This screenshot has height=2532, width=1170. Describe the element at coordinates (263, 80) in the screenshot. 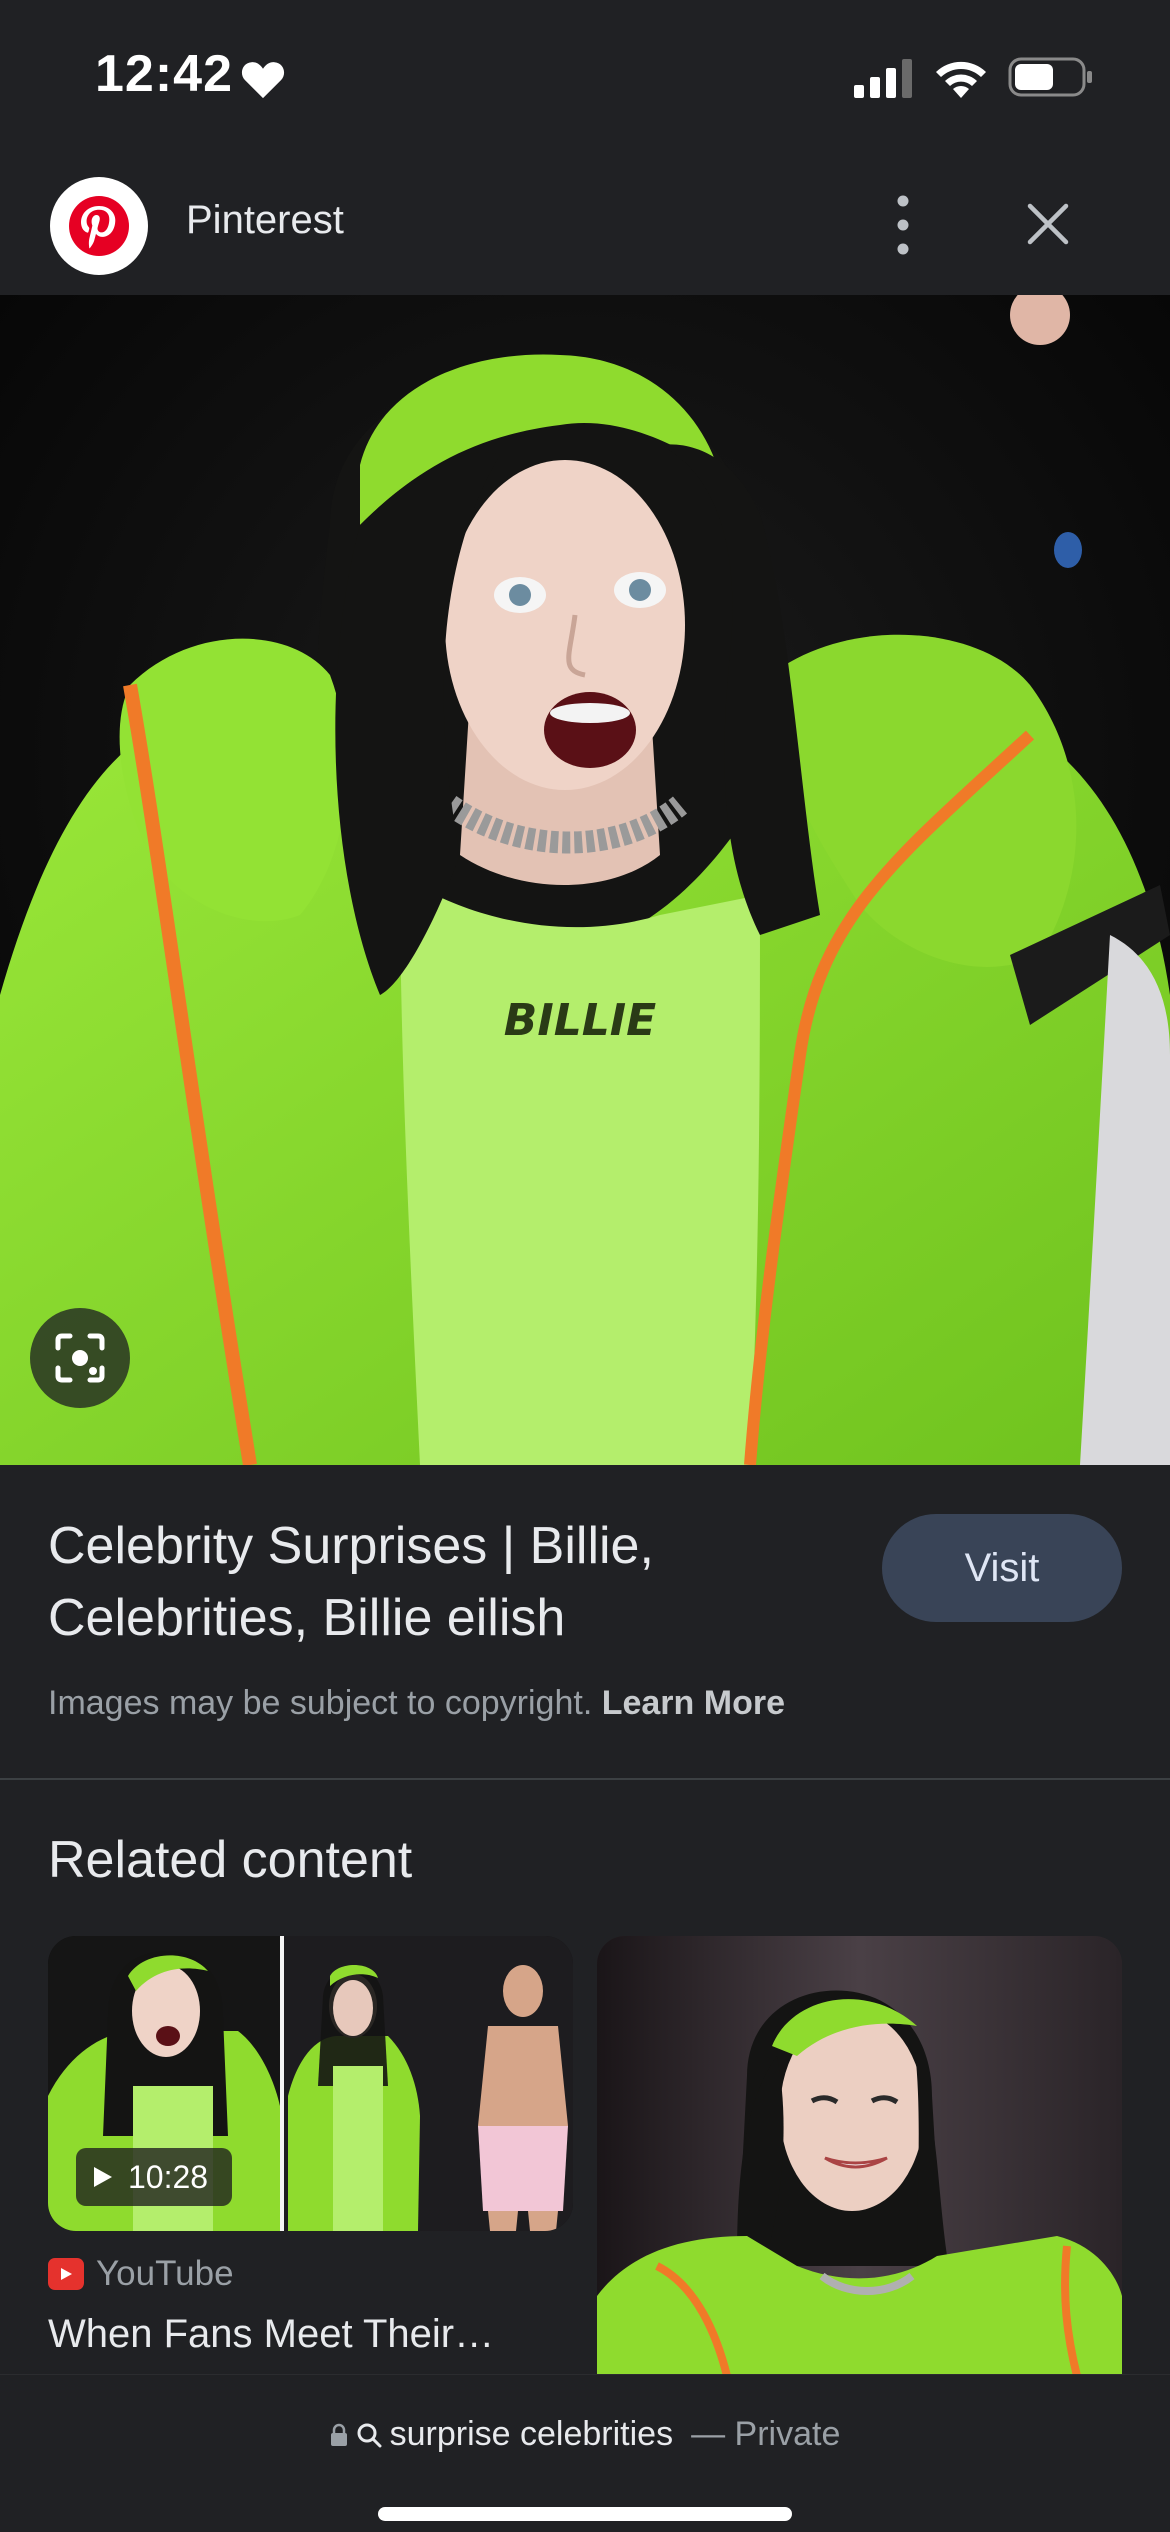

I see `heart-icon` at that location.